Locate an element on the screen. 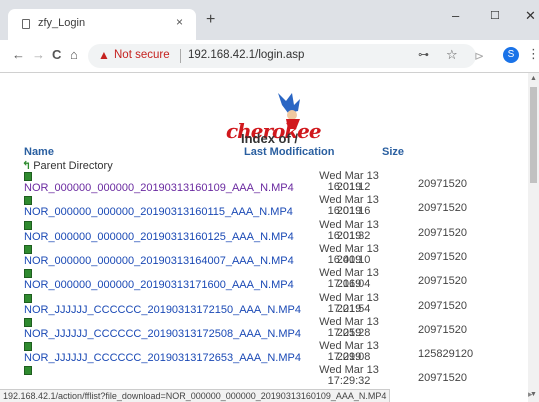 The width and height of the screenshot is (539, 402). omnibox: ▲ Not secure 192.168.42.1/login.asp ⊶ ☆ is located at coordinates (282, 56).